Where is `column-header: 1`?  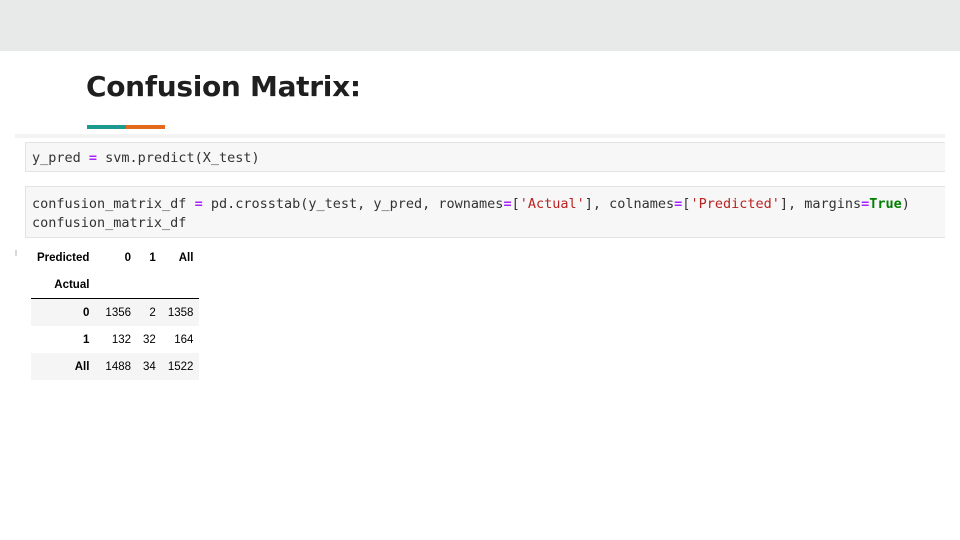
column-header: 1 is located at coordinates (152, 257).